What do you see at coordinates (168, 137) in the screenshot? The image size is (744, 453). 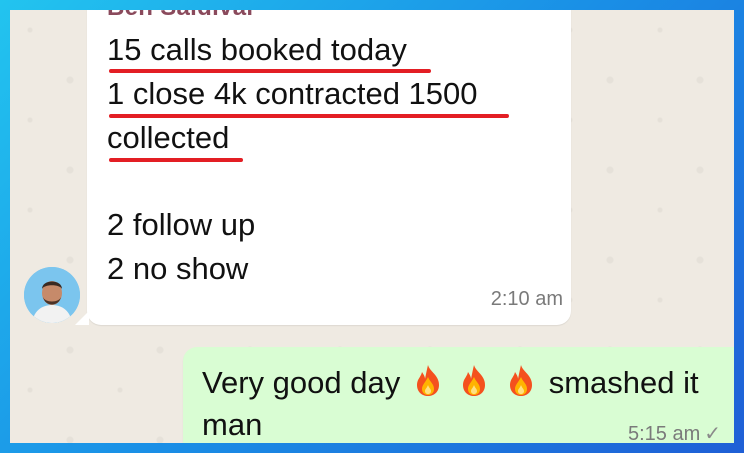 I see `message-line-3: collected` at bounding box center [168, 137].